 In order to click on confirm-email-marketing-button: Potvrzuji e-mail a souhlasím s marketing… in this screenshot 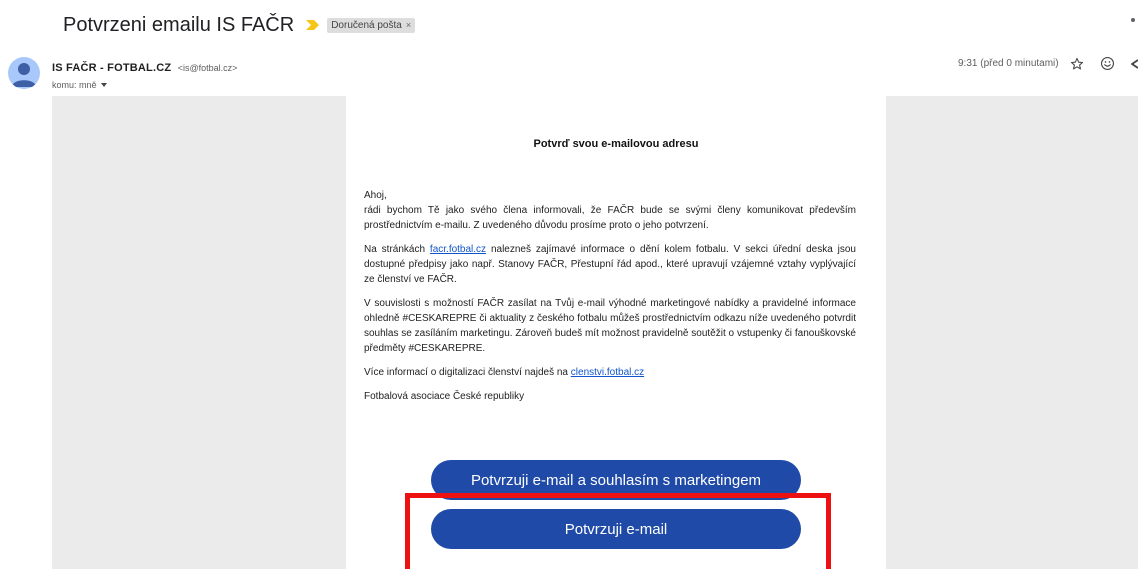, I will do `click(616, 480)`.